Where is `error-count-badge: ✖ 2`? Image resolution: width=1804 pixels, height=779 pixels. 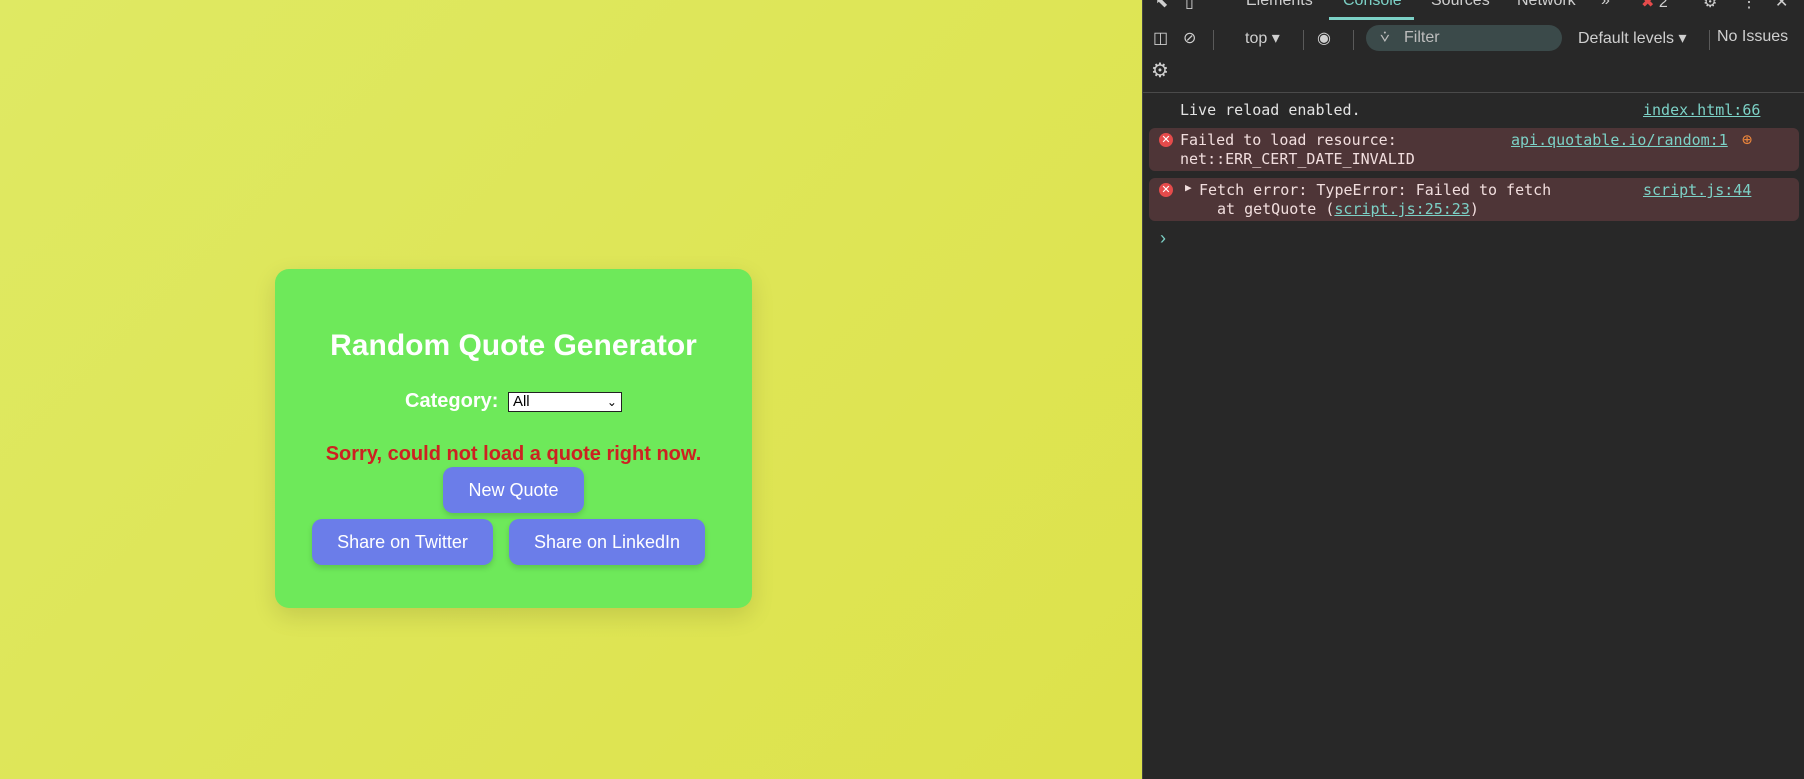 error-count-badge: ✖ 2 is located at coordinates (1654, 6).